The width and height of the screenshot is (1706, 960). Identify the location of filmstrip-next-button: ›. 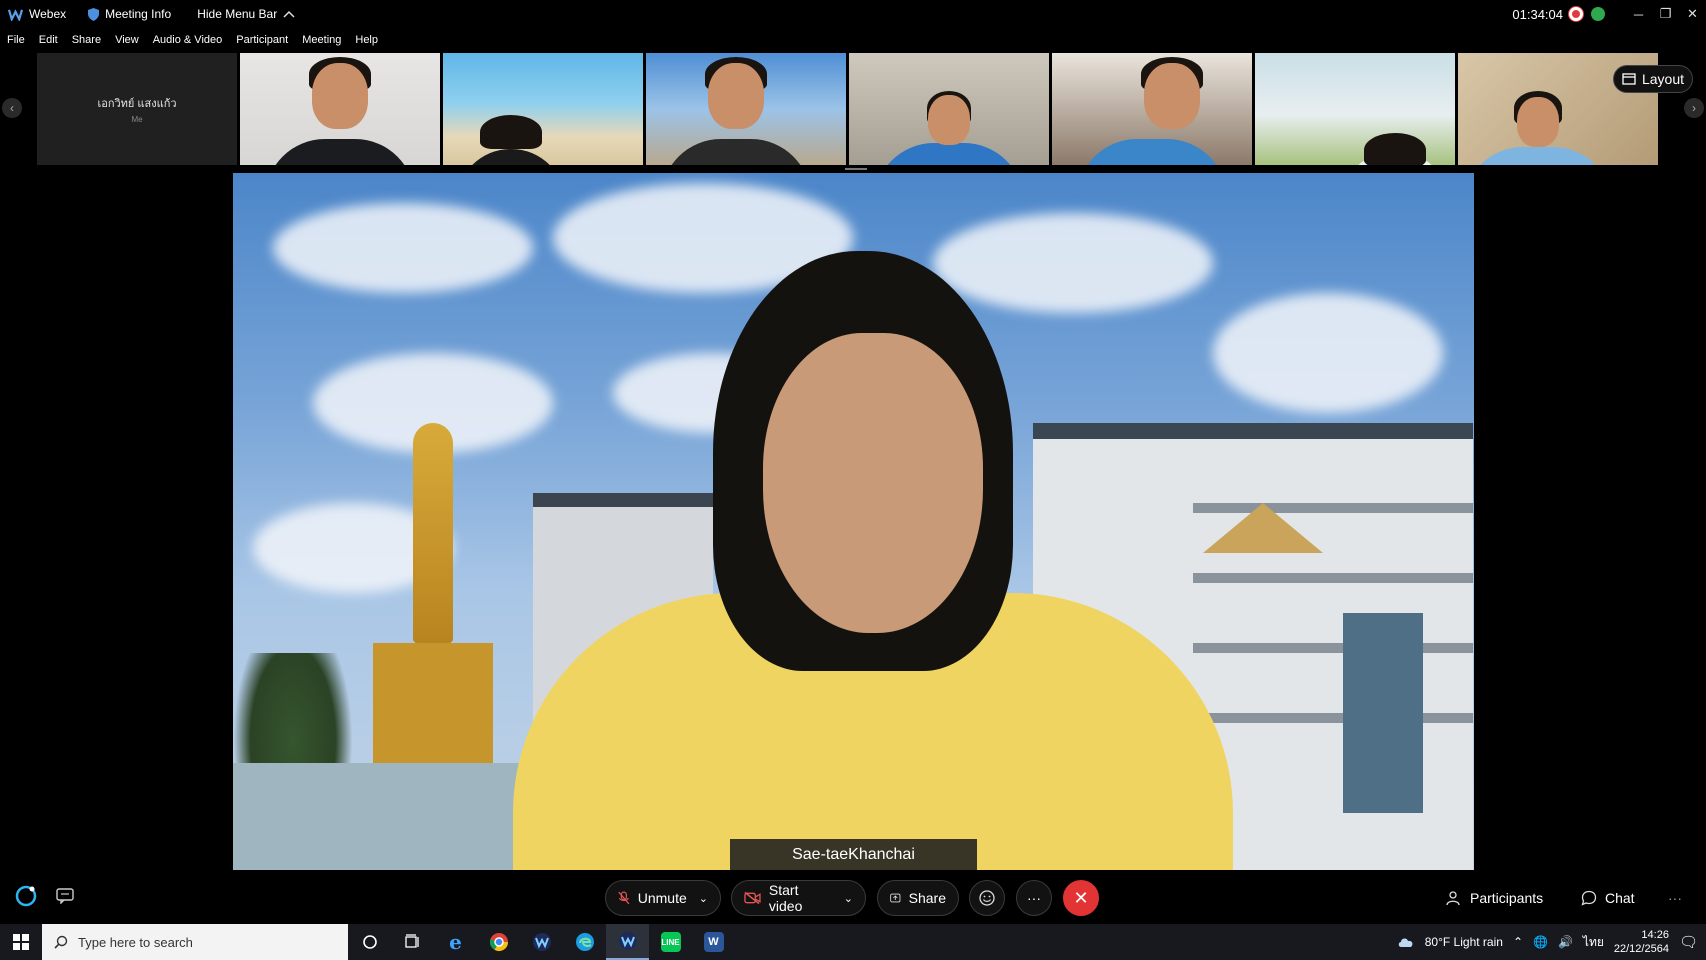
(1694, 108).